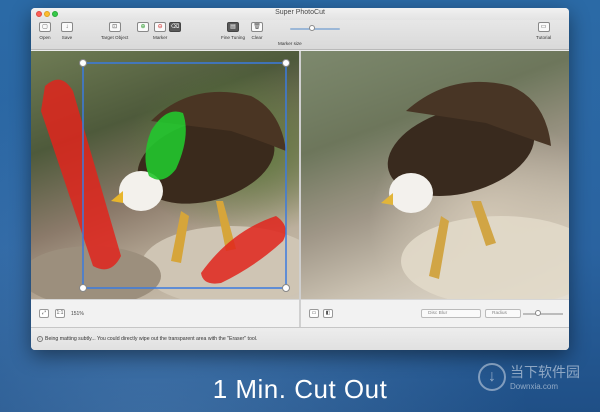  I want to click on tutorial-label: Tutorial, so click(544, 37).